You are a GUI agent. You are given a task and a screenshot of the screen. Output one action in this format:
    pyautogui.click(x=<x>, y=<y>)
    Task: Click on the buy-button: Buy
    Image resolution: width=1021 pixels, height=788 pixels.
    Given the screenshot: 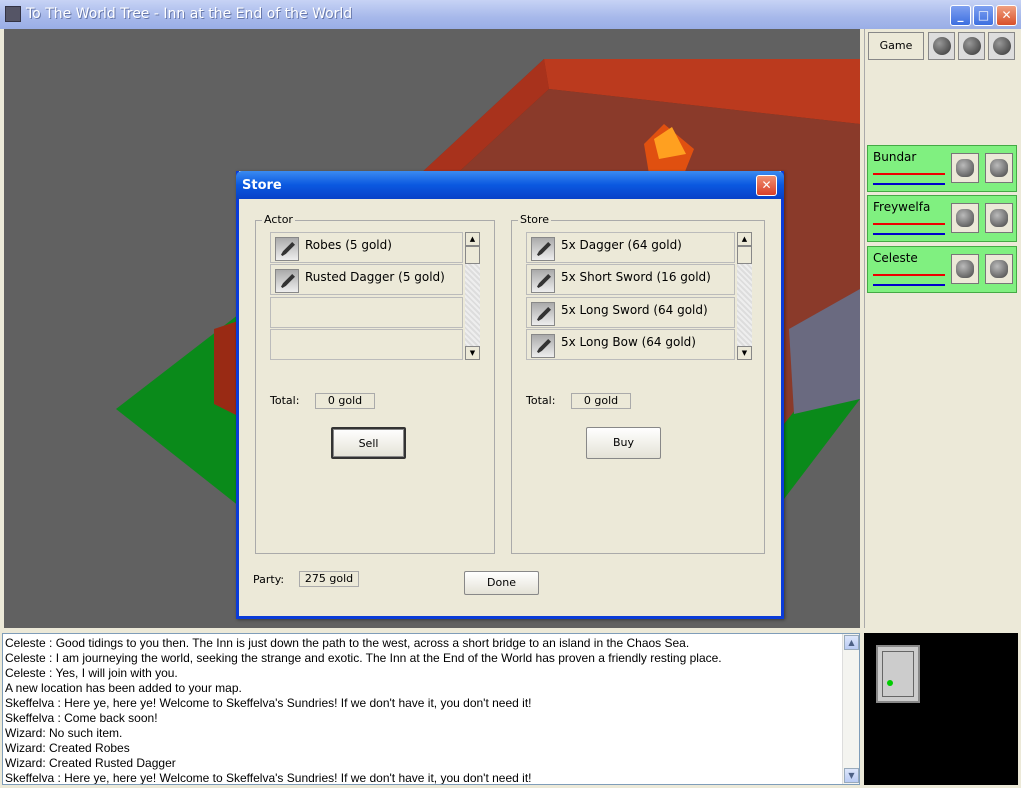 What is the action you would take?
    pyautogui.click(x=623, y=443)
    